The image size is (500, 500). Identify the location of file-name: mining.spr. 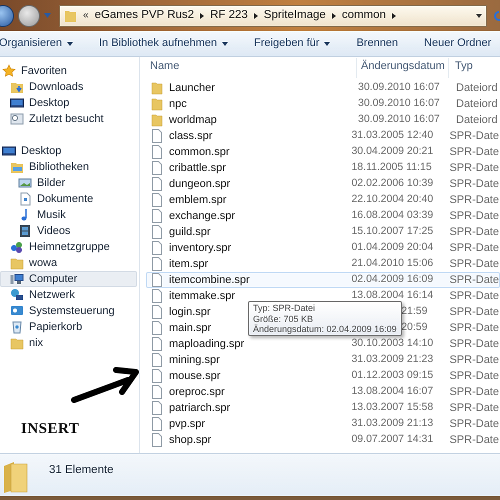
(194, 360).